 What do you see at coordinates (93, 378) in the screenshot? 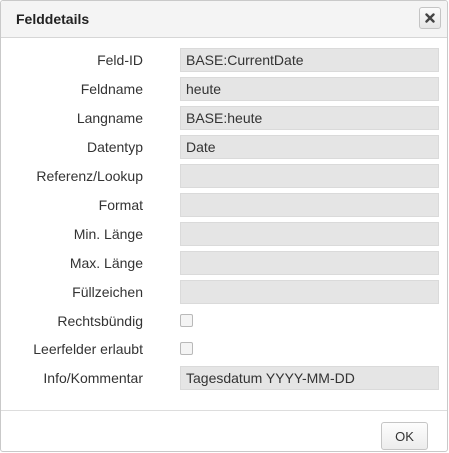
I see `info-kommentar-label: Info/Kommentar` at bounding box center [93, 378].